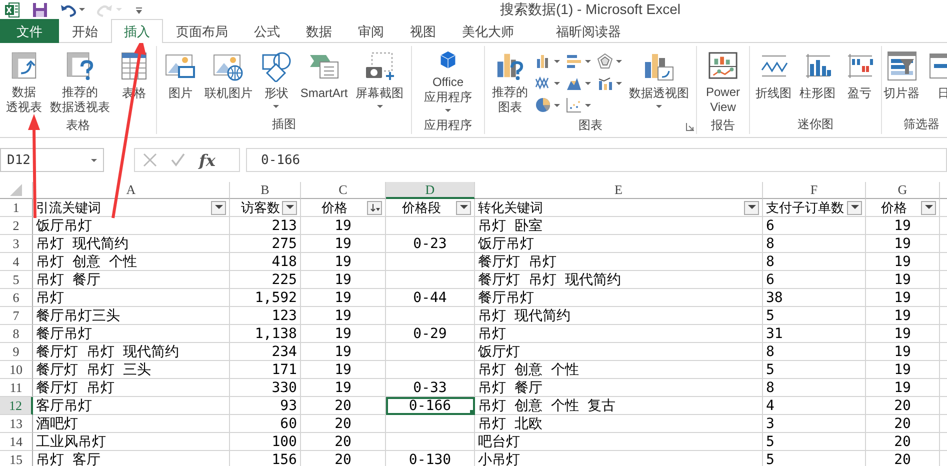  Describe the element at coordinates (859, 81) in the screenshot. I see `ribbon-button: 盈亏` at that location.